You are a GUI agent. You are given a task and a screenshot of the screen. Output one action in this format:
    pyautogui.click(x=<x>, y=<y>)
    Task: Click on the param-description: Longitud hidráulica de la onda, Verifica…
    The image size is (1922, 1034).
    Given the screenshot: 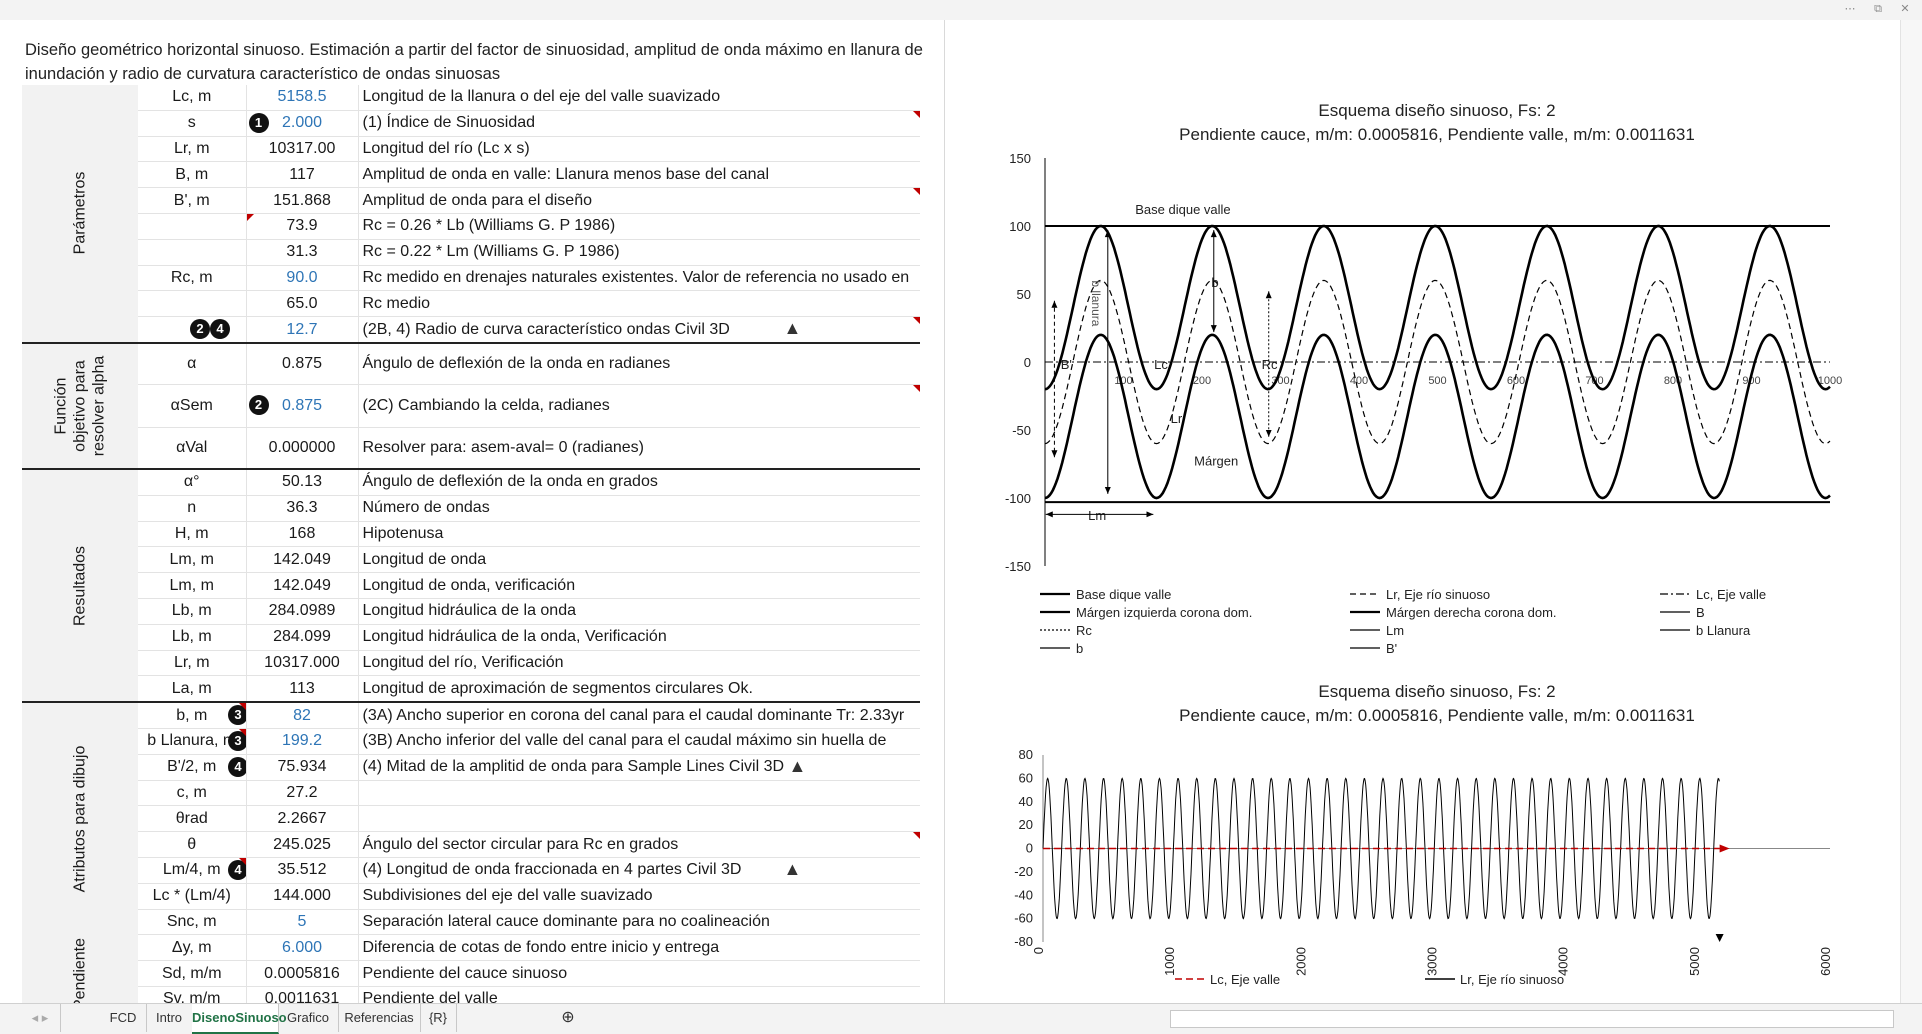 What is the action you would take?
    pyautogui.click(x=639, y=637)
    